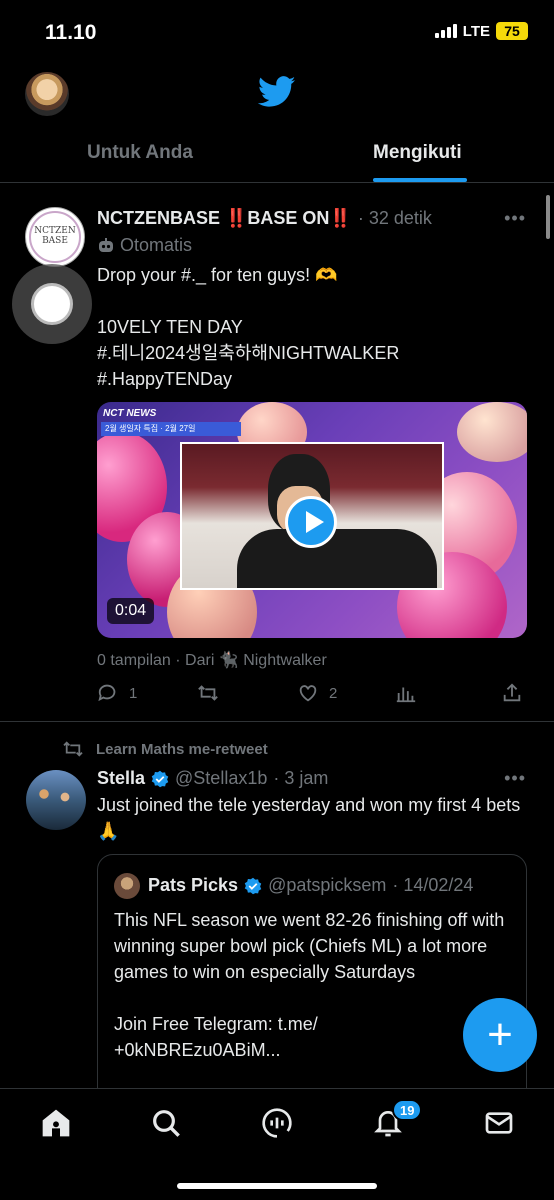  Describe the element at coordinates (133, 693) in the screenshot. I see `reply-count: 1` at that location.